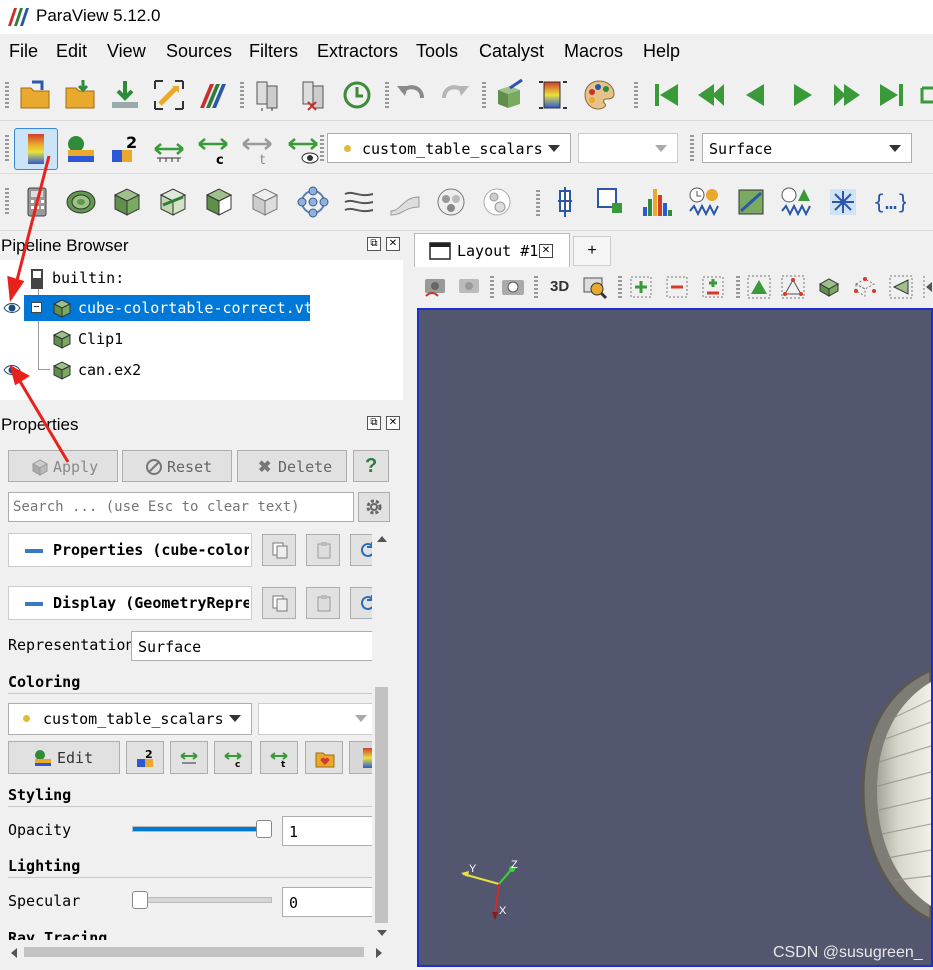 This screenshot has width=933, height=970. Describe the element at coordinates (755, 95) in the screenshot. I see `play-backward-icon` at that location.